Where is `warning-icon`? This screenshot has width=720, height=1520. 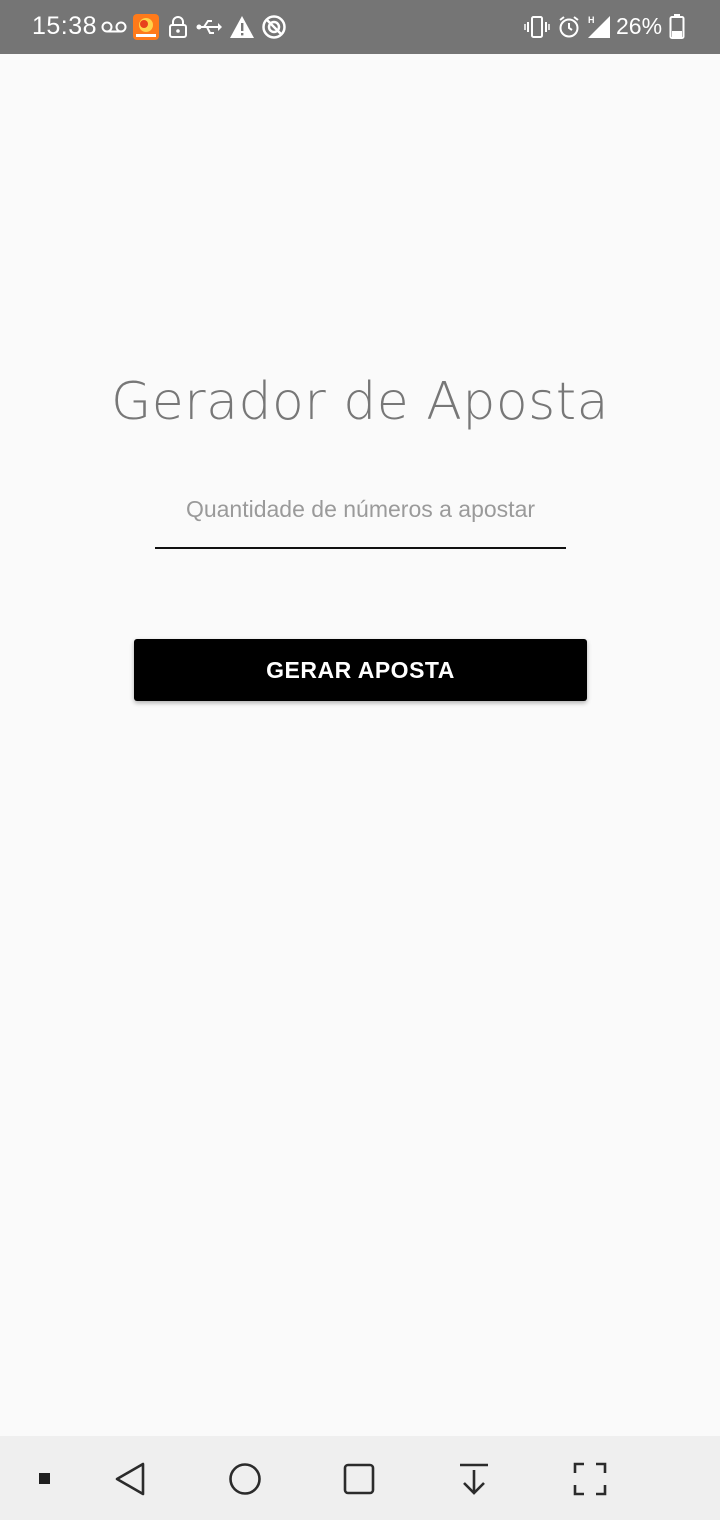
warning-icon is located at coordinates (242, 27).